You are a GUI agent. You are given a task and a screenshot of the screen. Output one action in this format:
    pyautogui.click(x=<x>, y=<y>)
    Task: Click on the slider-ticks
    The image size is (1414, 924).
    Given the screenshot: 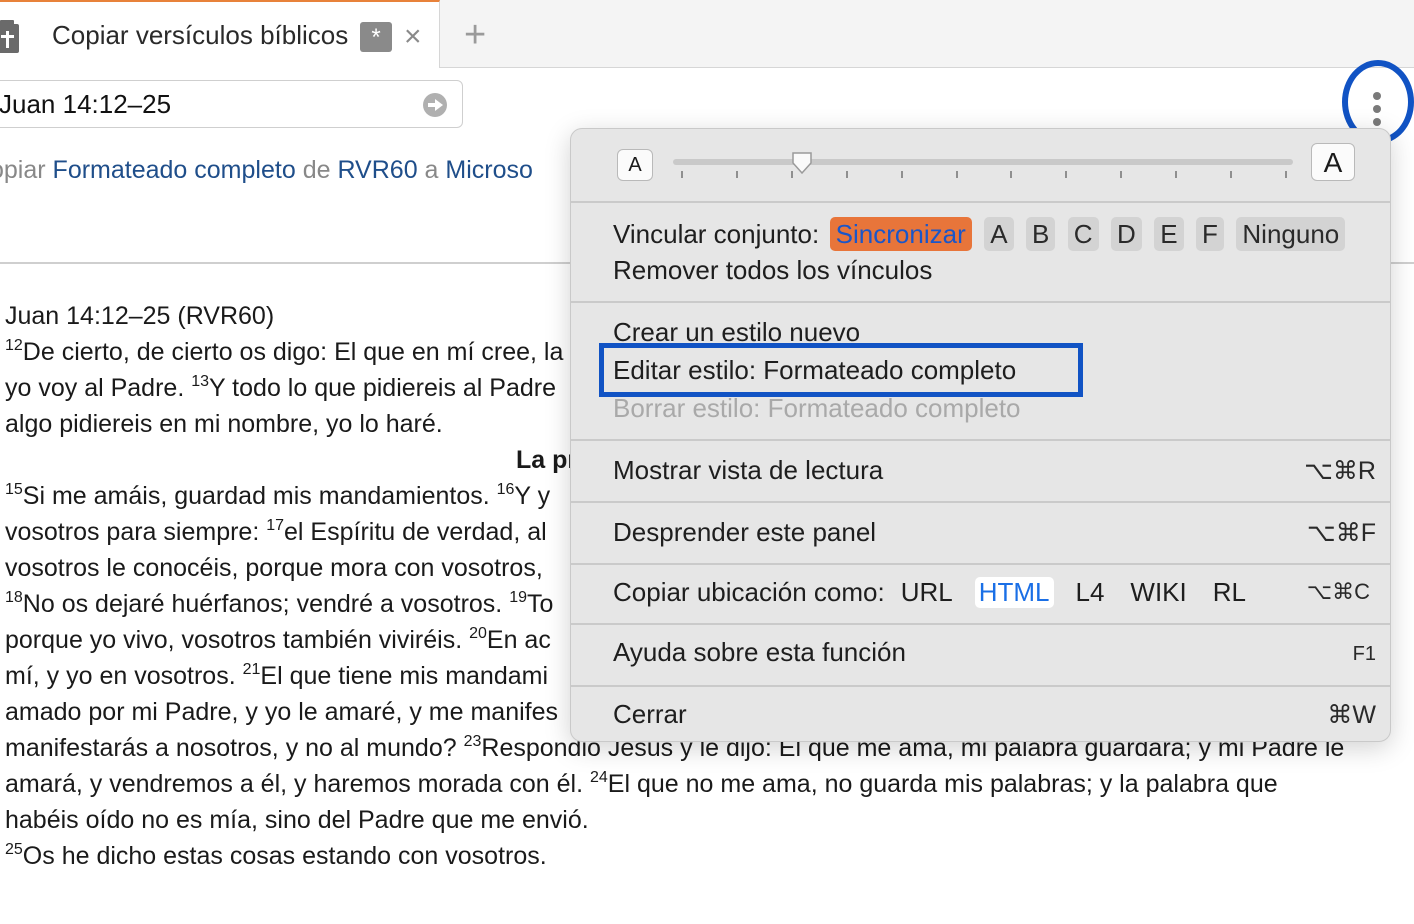 What is the action you would take?
    pyautogui.click(x=984, y=175)
    